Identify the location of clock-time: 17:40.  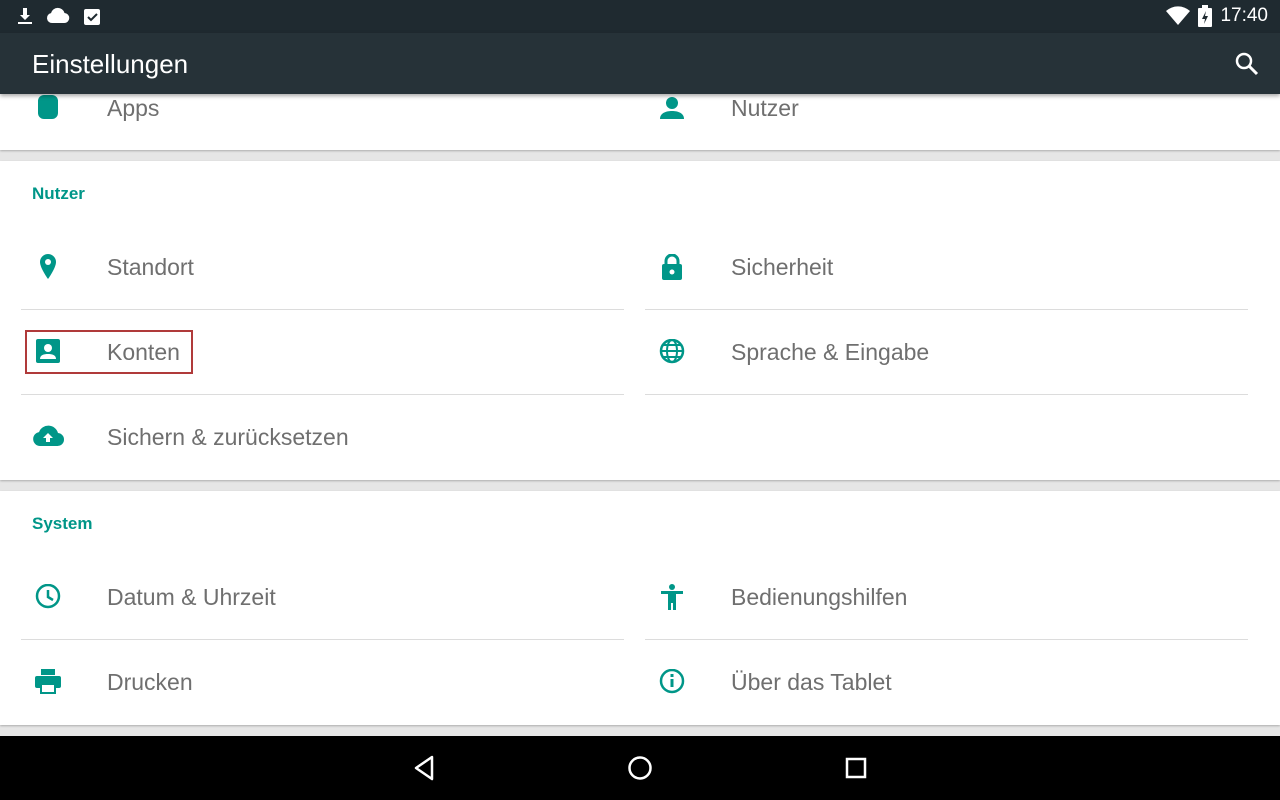
(1244, 15).